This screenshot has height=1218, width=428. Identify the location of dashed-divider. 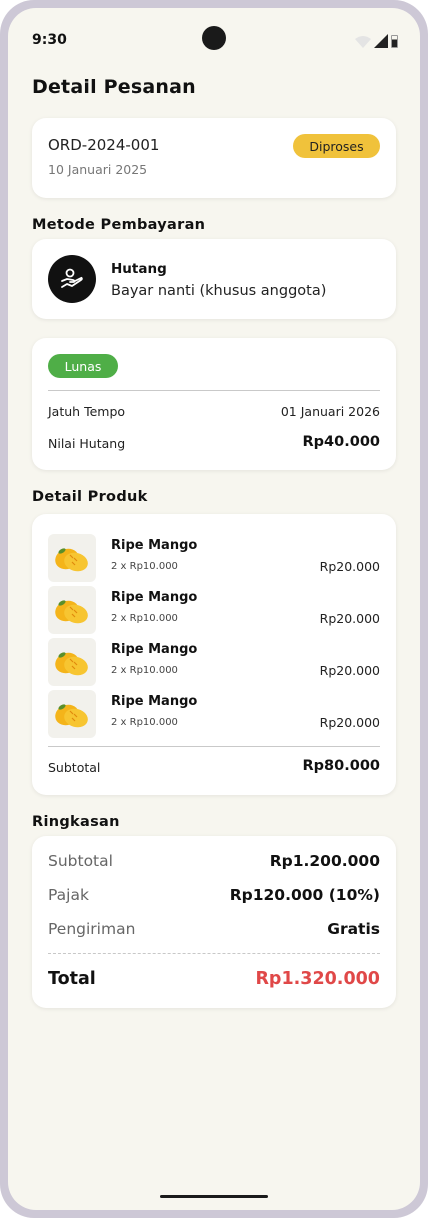
(214, 953).